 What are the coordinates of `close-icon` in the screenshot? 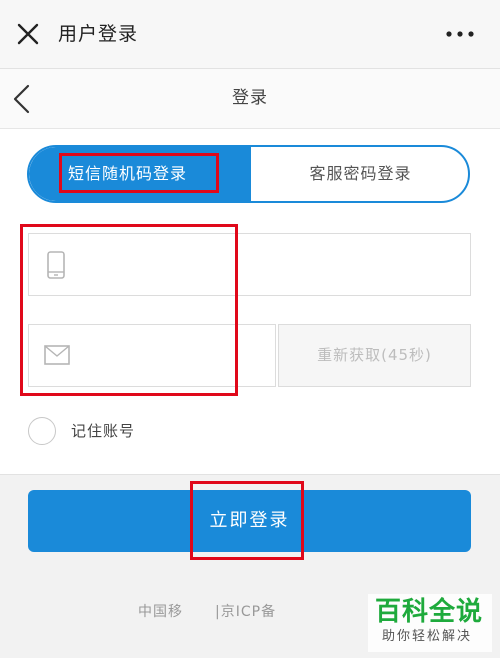 It's located at (28, 34).